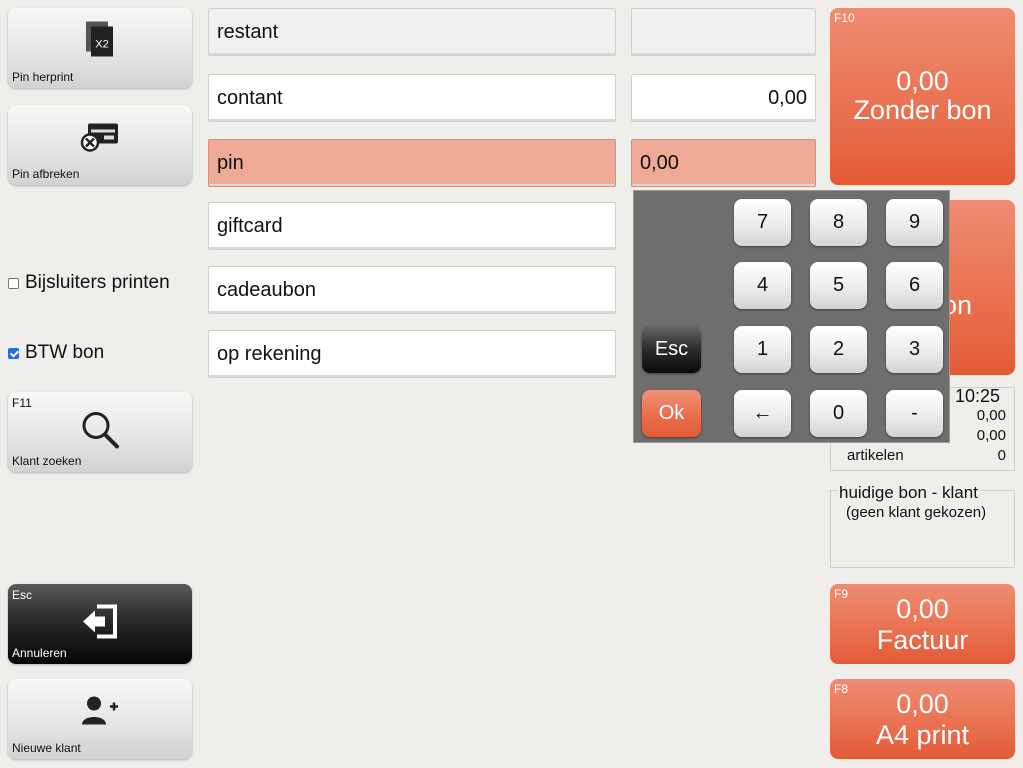 Image resolution: width=1023 pixels, height=768 pixels. I want to click on nieuwe-klant-button: Nieuwe klant, so click(100, 719).